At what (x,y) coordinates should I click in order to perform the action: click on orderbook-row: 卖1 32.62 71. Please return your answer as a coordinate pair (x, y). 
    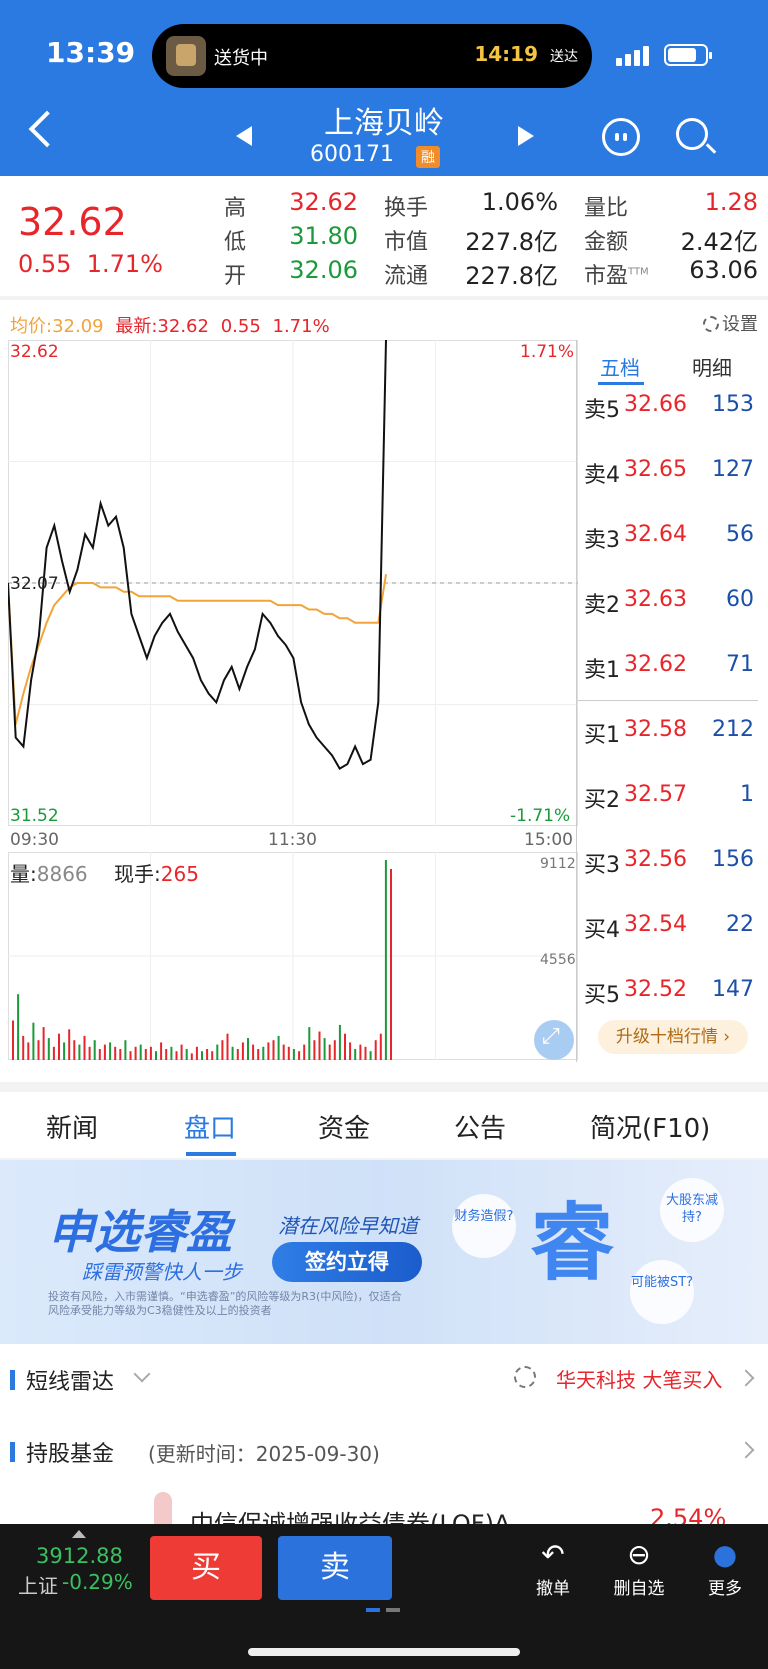
    Looking at the image, I should click on (669, 667).